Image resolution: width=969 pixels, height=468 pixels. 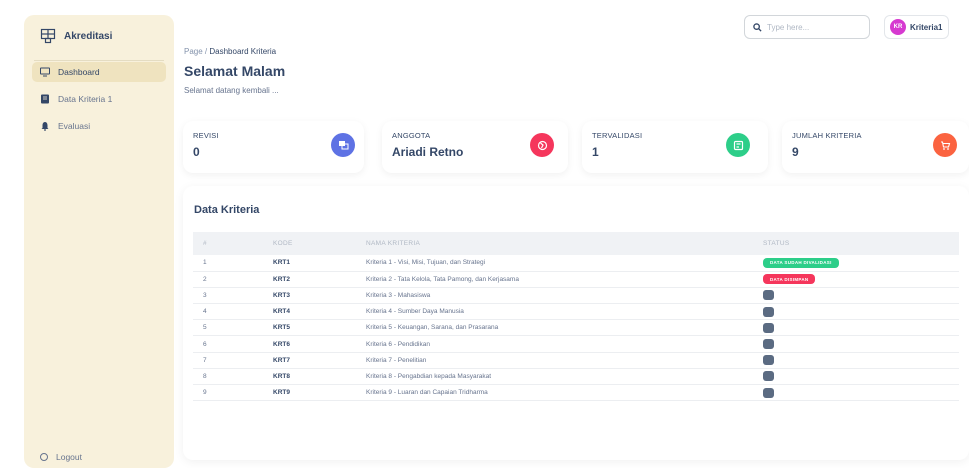 I want to click on breadcrumb-root: Page, so click(x=193, y=51).